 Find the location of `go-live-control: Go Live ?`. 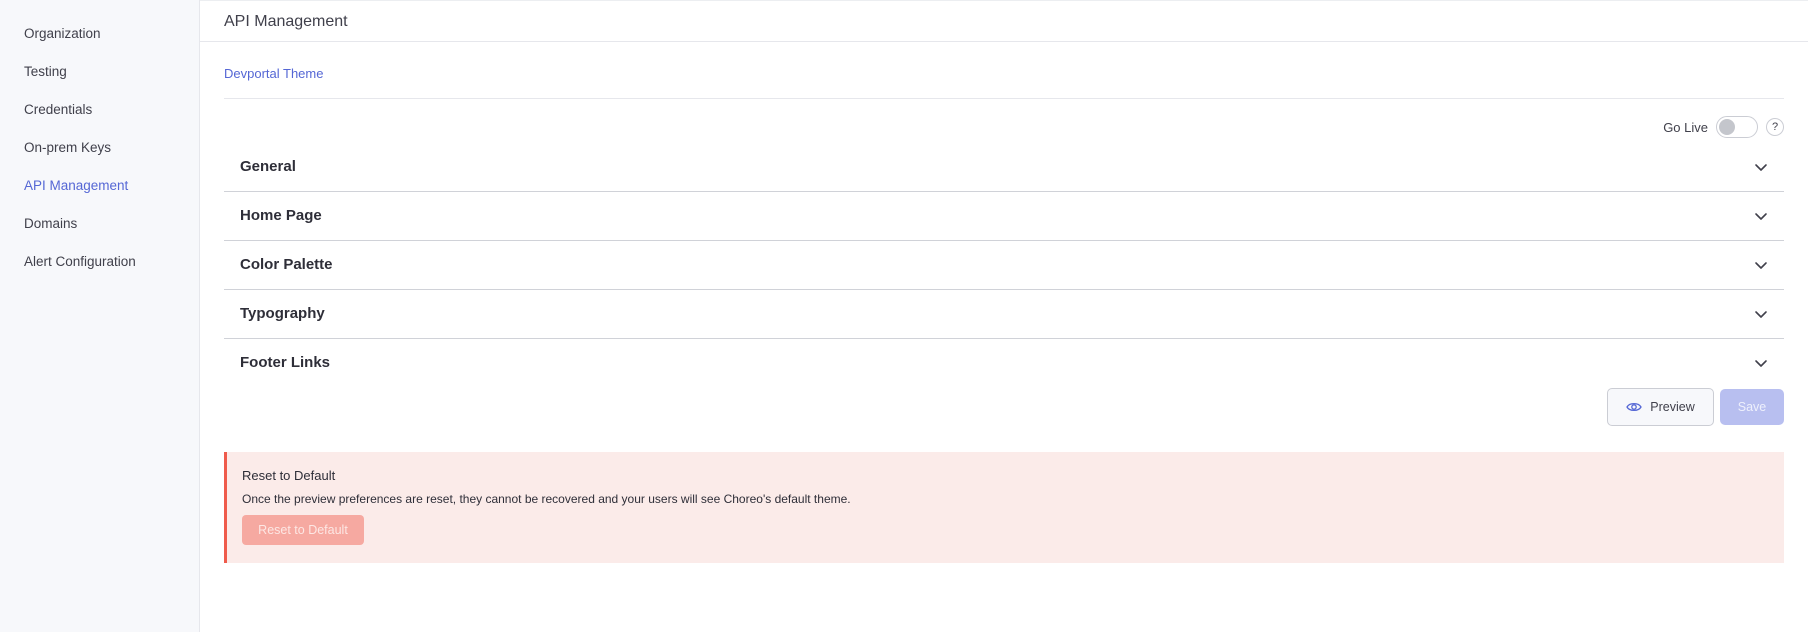

go-live-control: Go Live ? is located at coordinates (1723, 127).